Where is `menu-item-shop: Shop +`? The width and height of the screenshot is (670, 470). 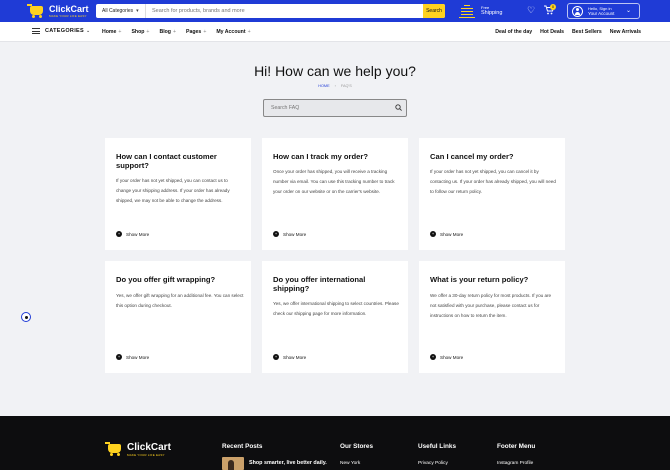 menu-item-shop: Shop + is located at coordinates (140, 32).